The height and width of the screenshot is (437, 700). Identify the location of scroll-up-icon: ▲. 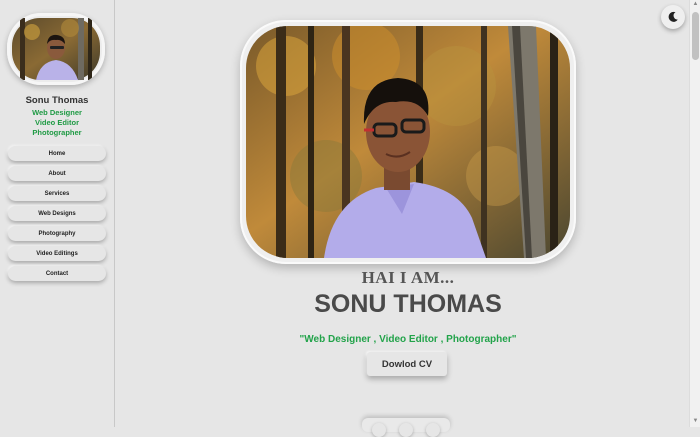
(695, 4).